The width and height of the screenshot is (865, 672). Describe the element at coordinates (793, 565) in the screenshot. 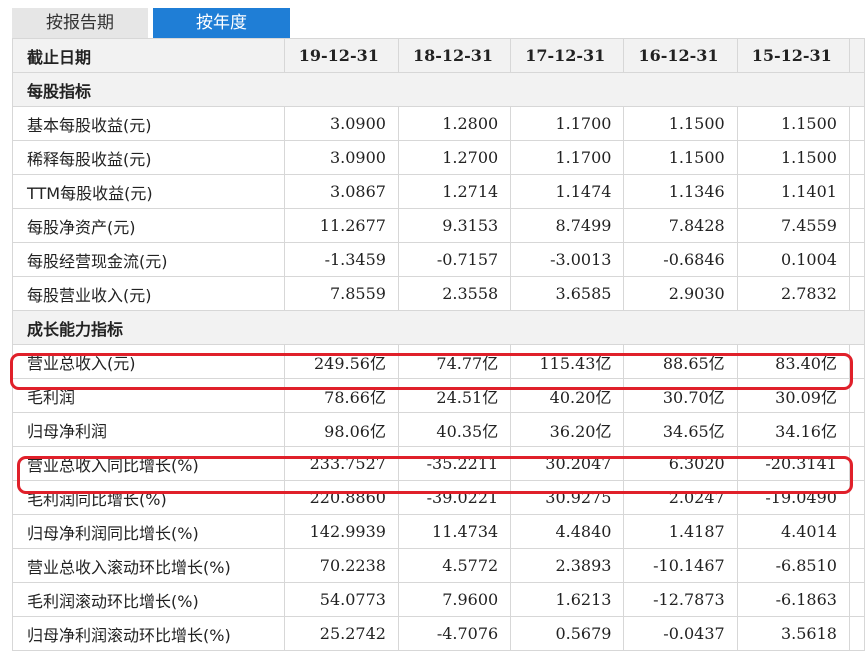

I see `table-cell-value: -6.8510` at that location.